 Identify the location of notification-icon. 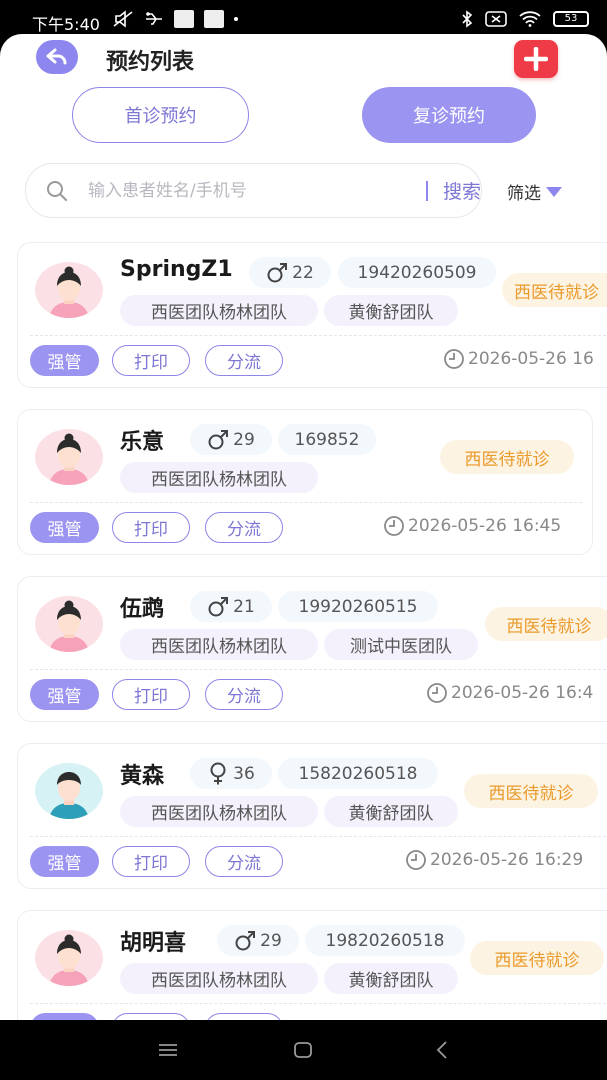
(214, 19).